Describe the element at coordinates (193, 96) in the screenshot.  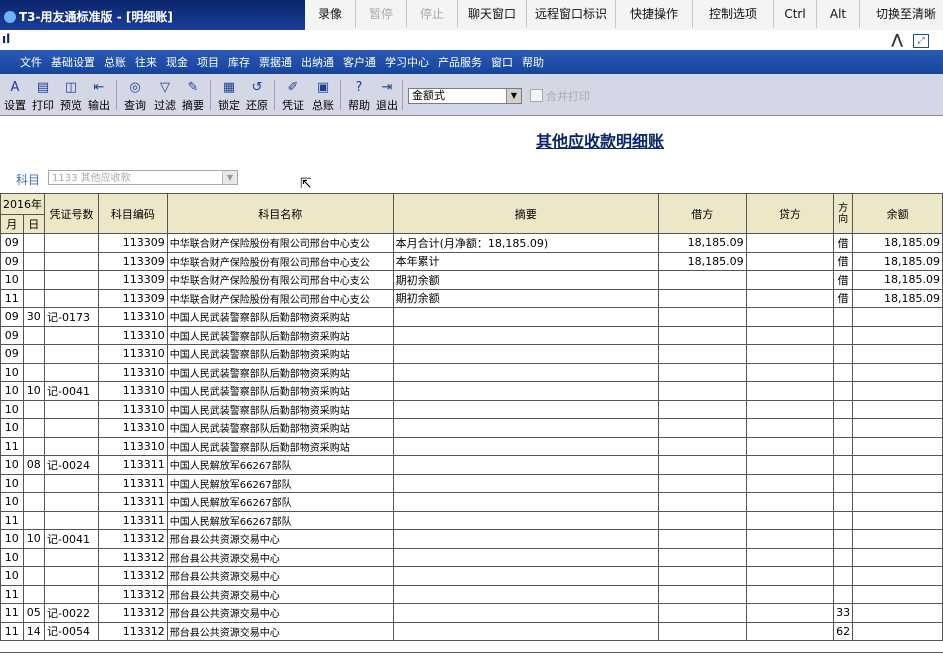
I see `toolbar-button-summary: ✎ 摘要` at that location.